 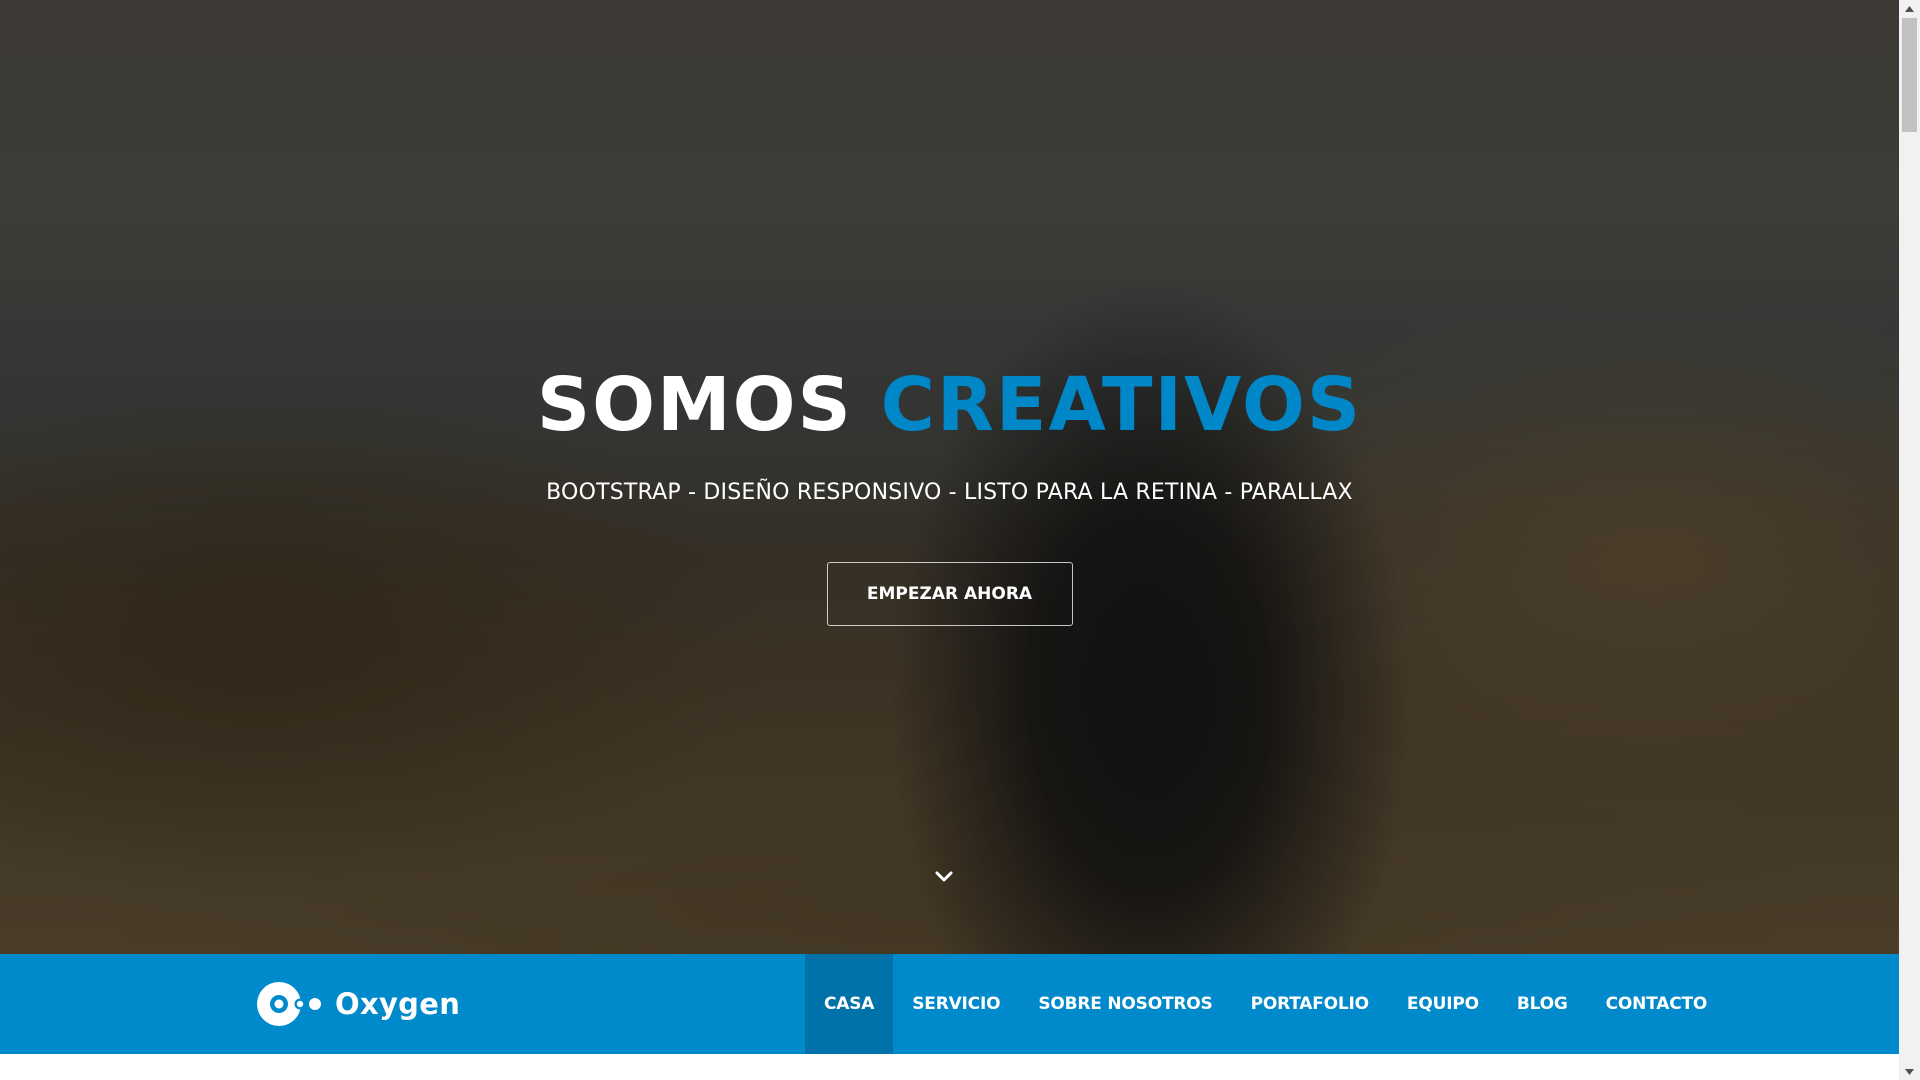 What do you see at coordinates (694, 405) in the screenshot?
I see `hero-title-main: SOMOS` at bounding box center [694, 405].